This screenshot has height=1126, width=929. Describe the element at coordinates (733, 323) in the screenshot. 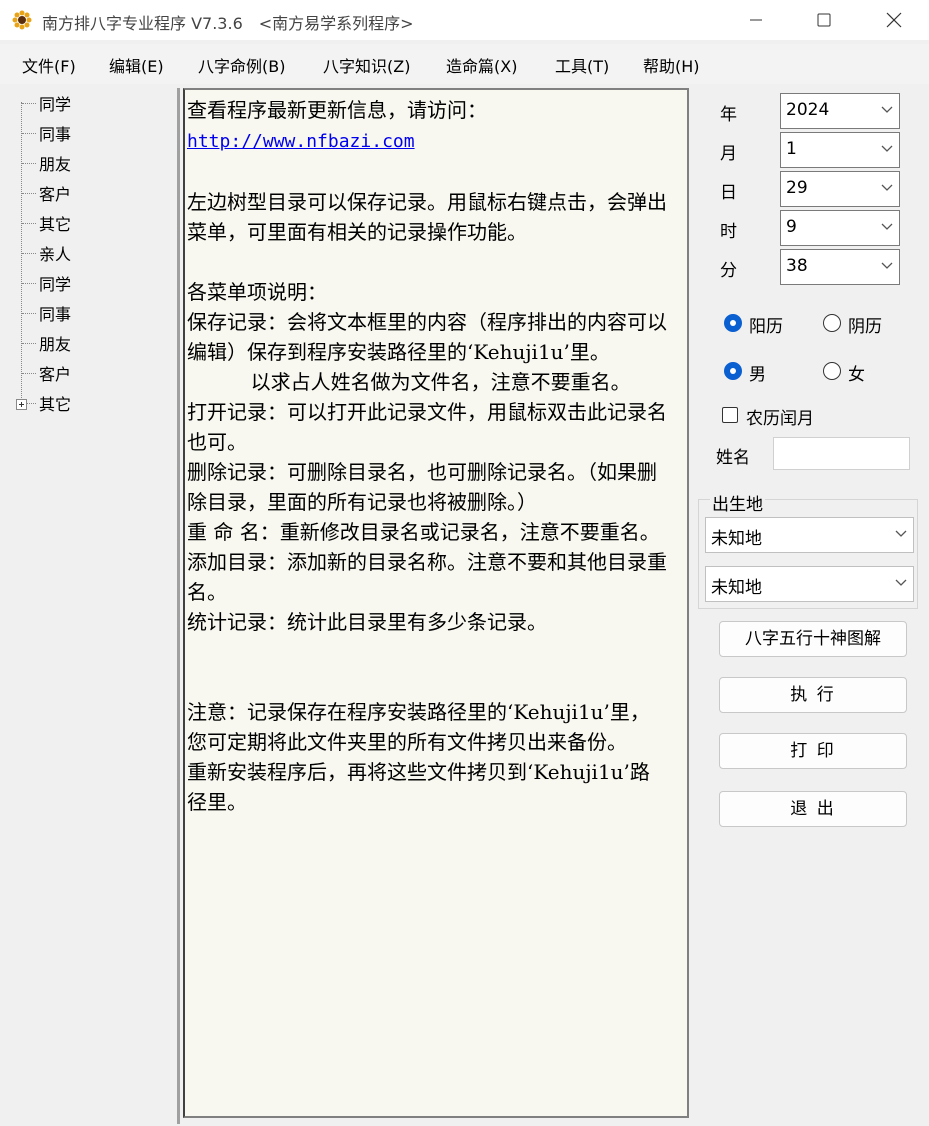

I see `solar-calendar-radio` at that location.